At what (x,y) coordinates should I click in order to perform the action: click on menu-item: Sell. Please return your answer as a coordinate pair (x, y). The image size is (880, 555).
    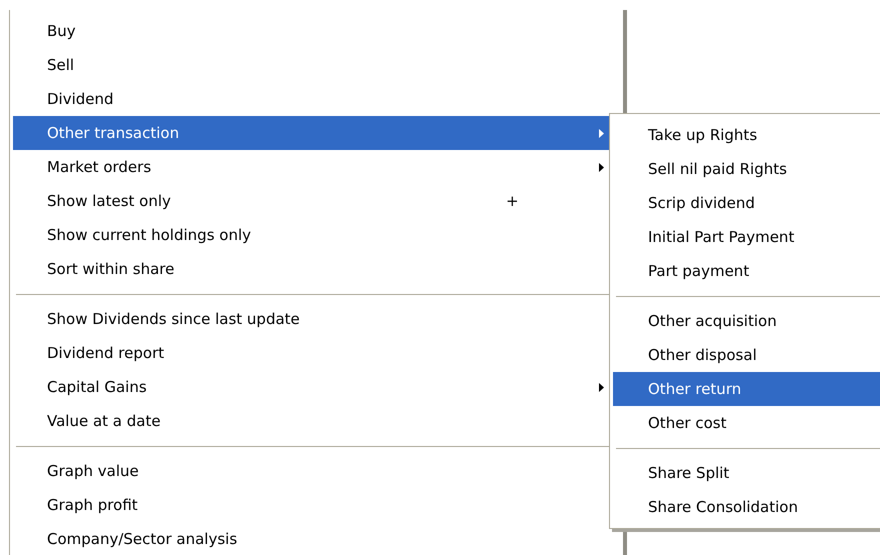
    Looking at the image, I should click on (316, 65).